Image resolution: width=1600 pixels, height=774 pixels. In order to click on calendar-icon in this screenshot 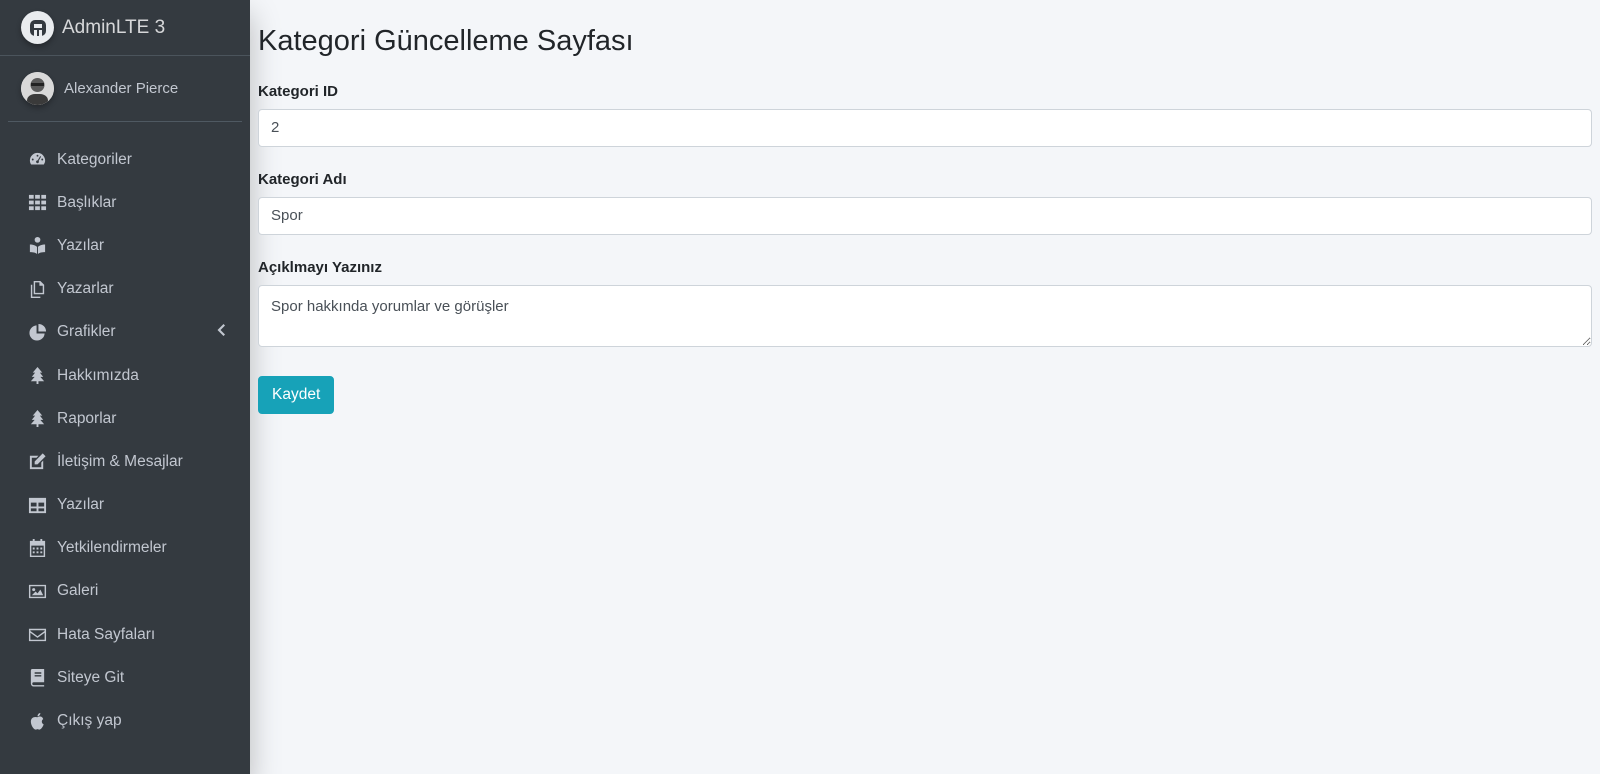, I will do `click(37, 548)`.